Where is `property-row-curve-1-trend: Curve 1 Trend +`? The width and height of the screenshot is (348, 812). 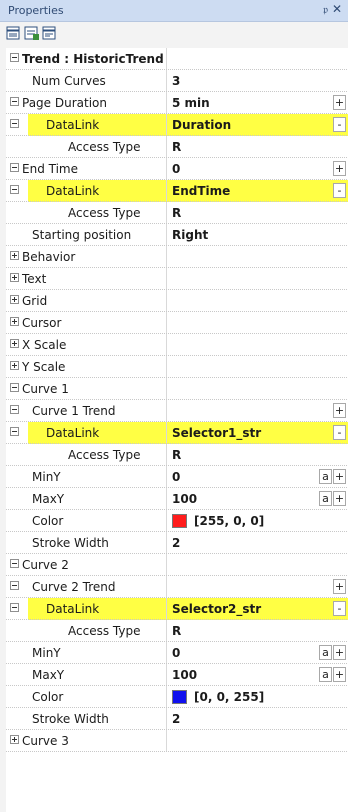 property-row-curve-1-trend: Curve 1 Trend + is located at coordinates (177, 411).